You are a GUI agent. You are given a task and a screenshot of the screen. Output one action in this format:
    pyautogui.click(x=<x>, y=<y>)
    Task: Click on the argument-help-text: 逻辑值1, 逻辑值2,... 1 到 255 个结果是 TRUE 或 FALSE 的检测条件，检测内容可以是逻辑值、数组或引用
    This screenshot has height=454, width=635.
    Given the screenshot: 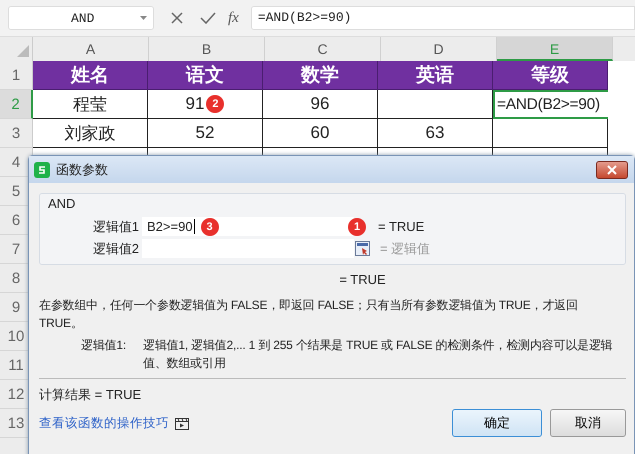 What is the action you would take?
    pyautogui.click(x=378, y=354)
    